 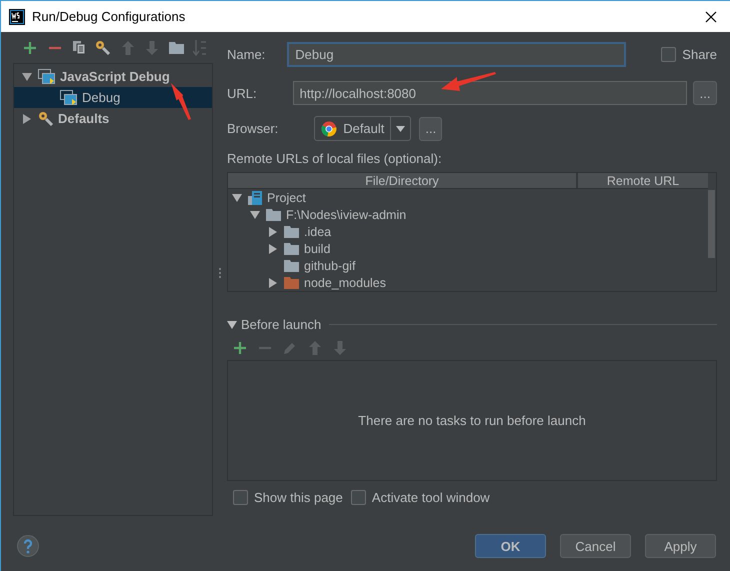 I want to click on file-path: F:\Nodes\iview-admin, so click(x=346, y=215).